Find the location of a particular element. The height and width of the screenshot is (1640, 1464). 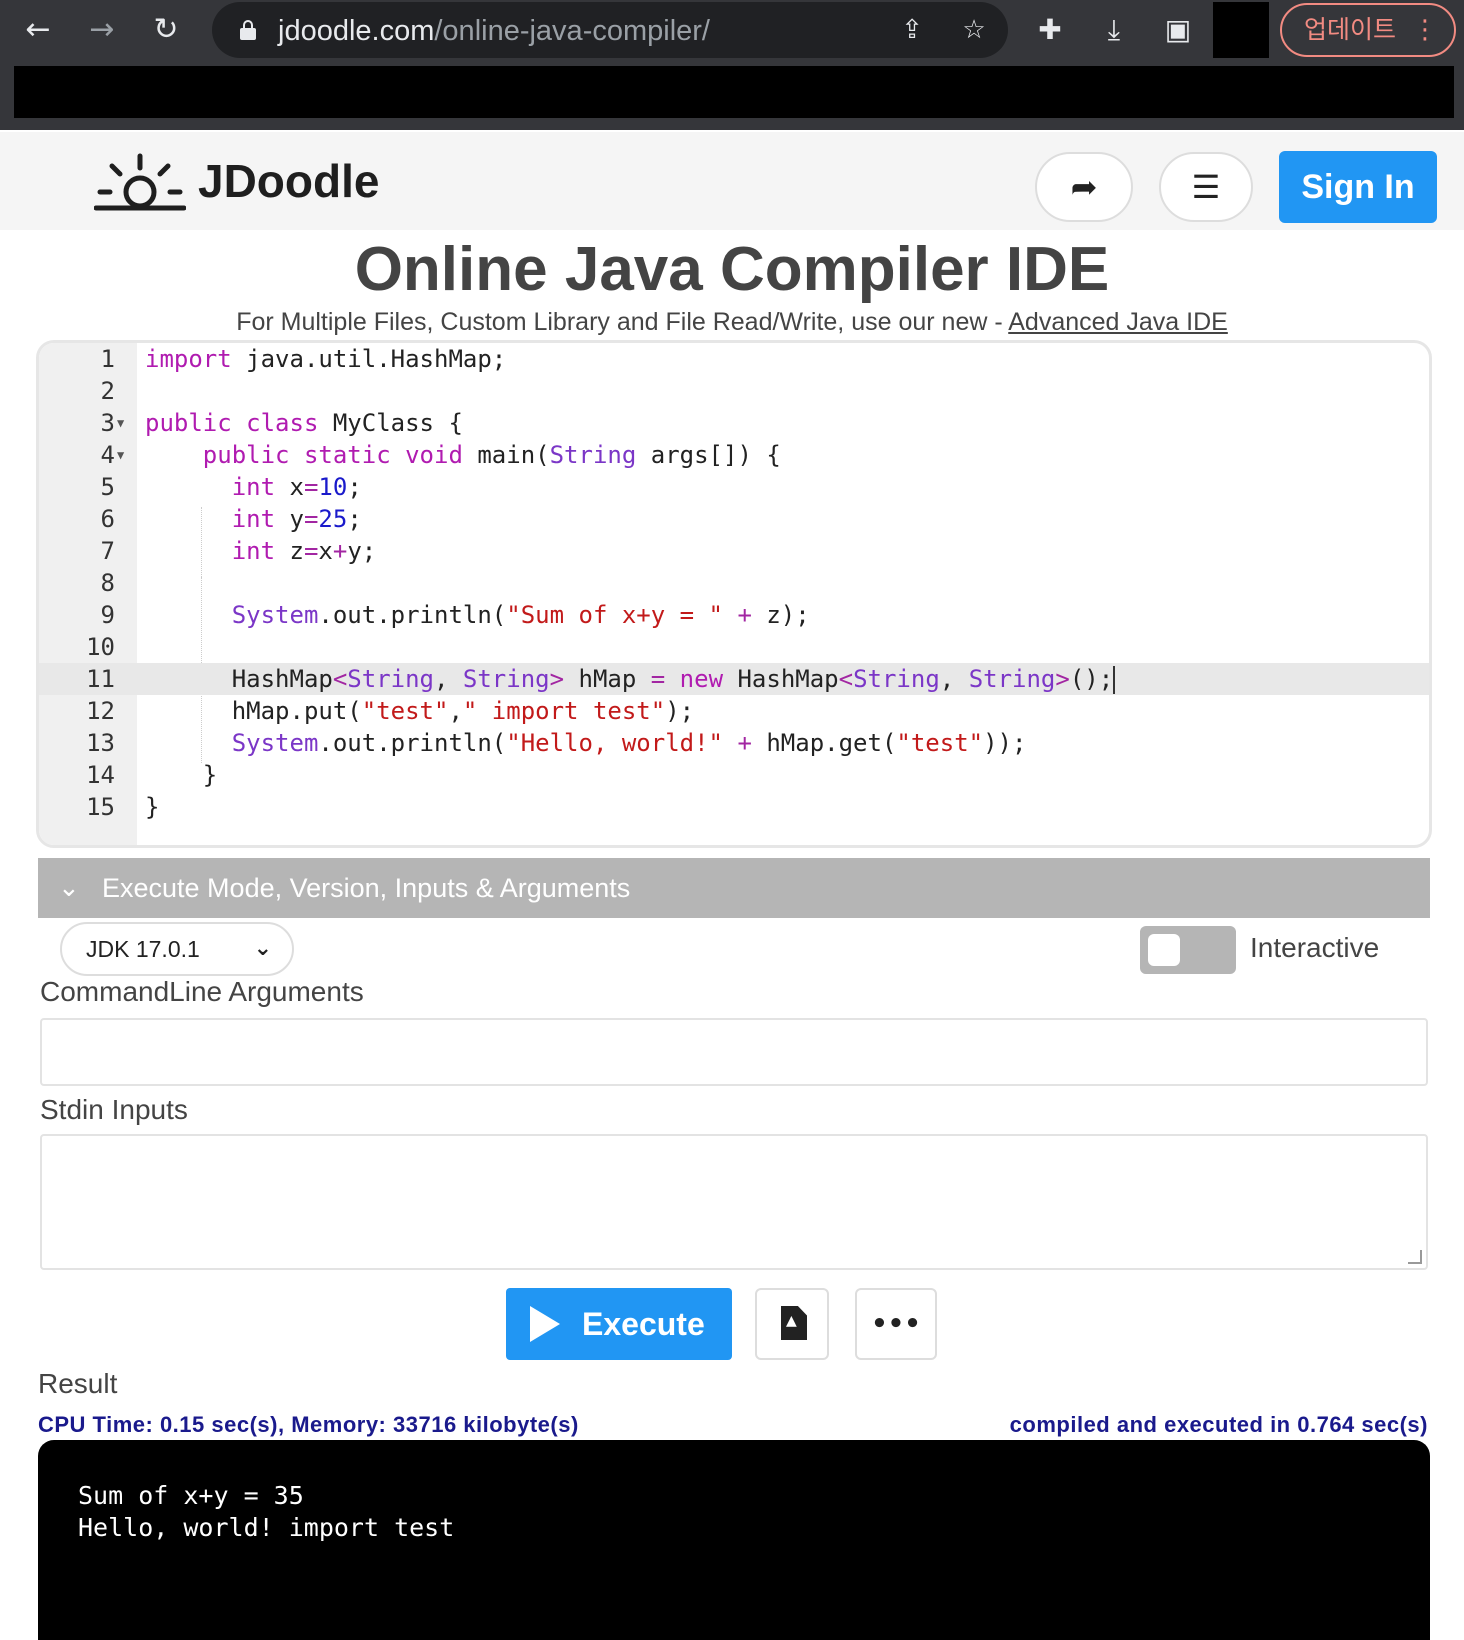

stdin-label: Stdin Inputs is located at coordinates (114, 1109).